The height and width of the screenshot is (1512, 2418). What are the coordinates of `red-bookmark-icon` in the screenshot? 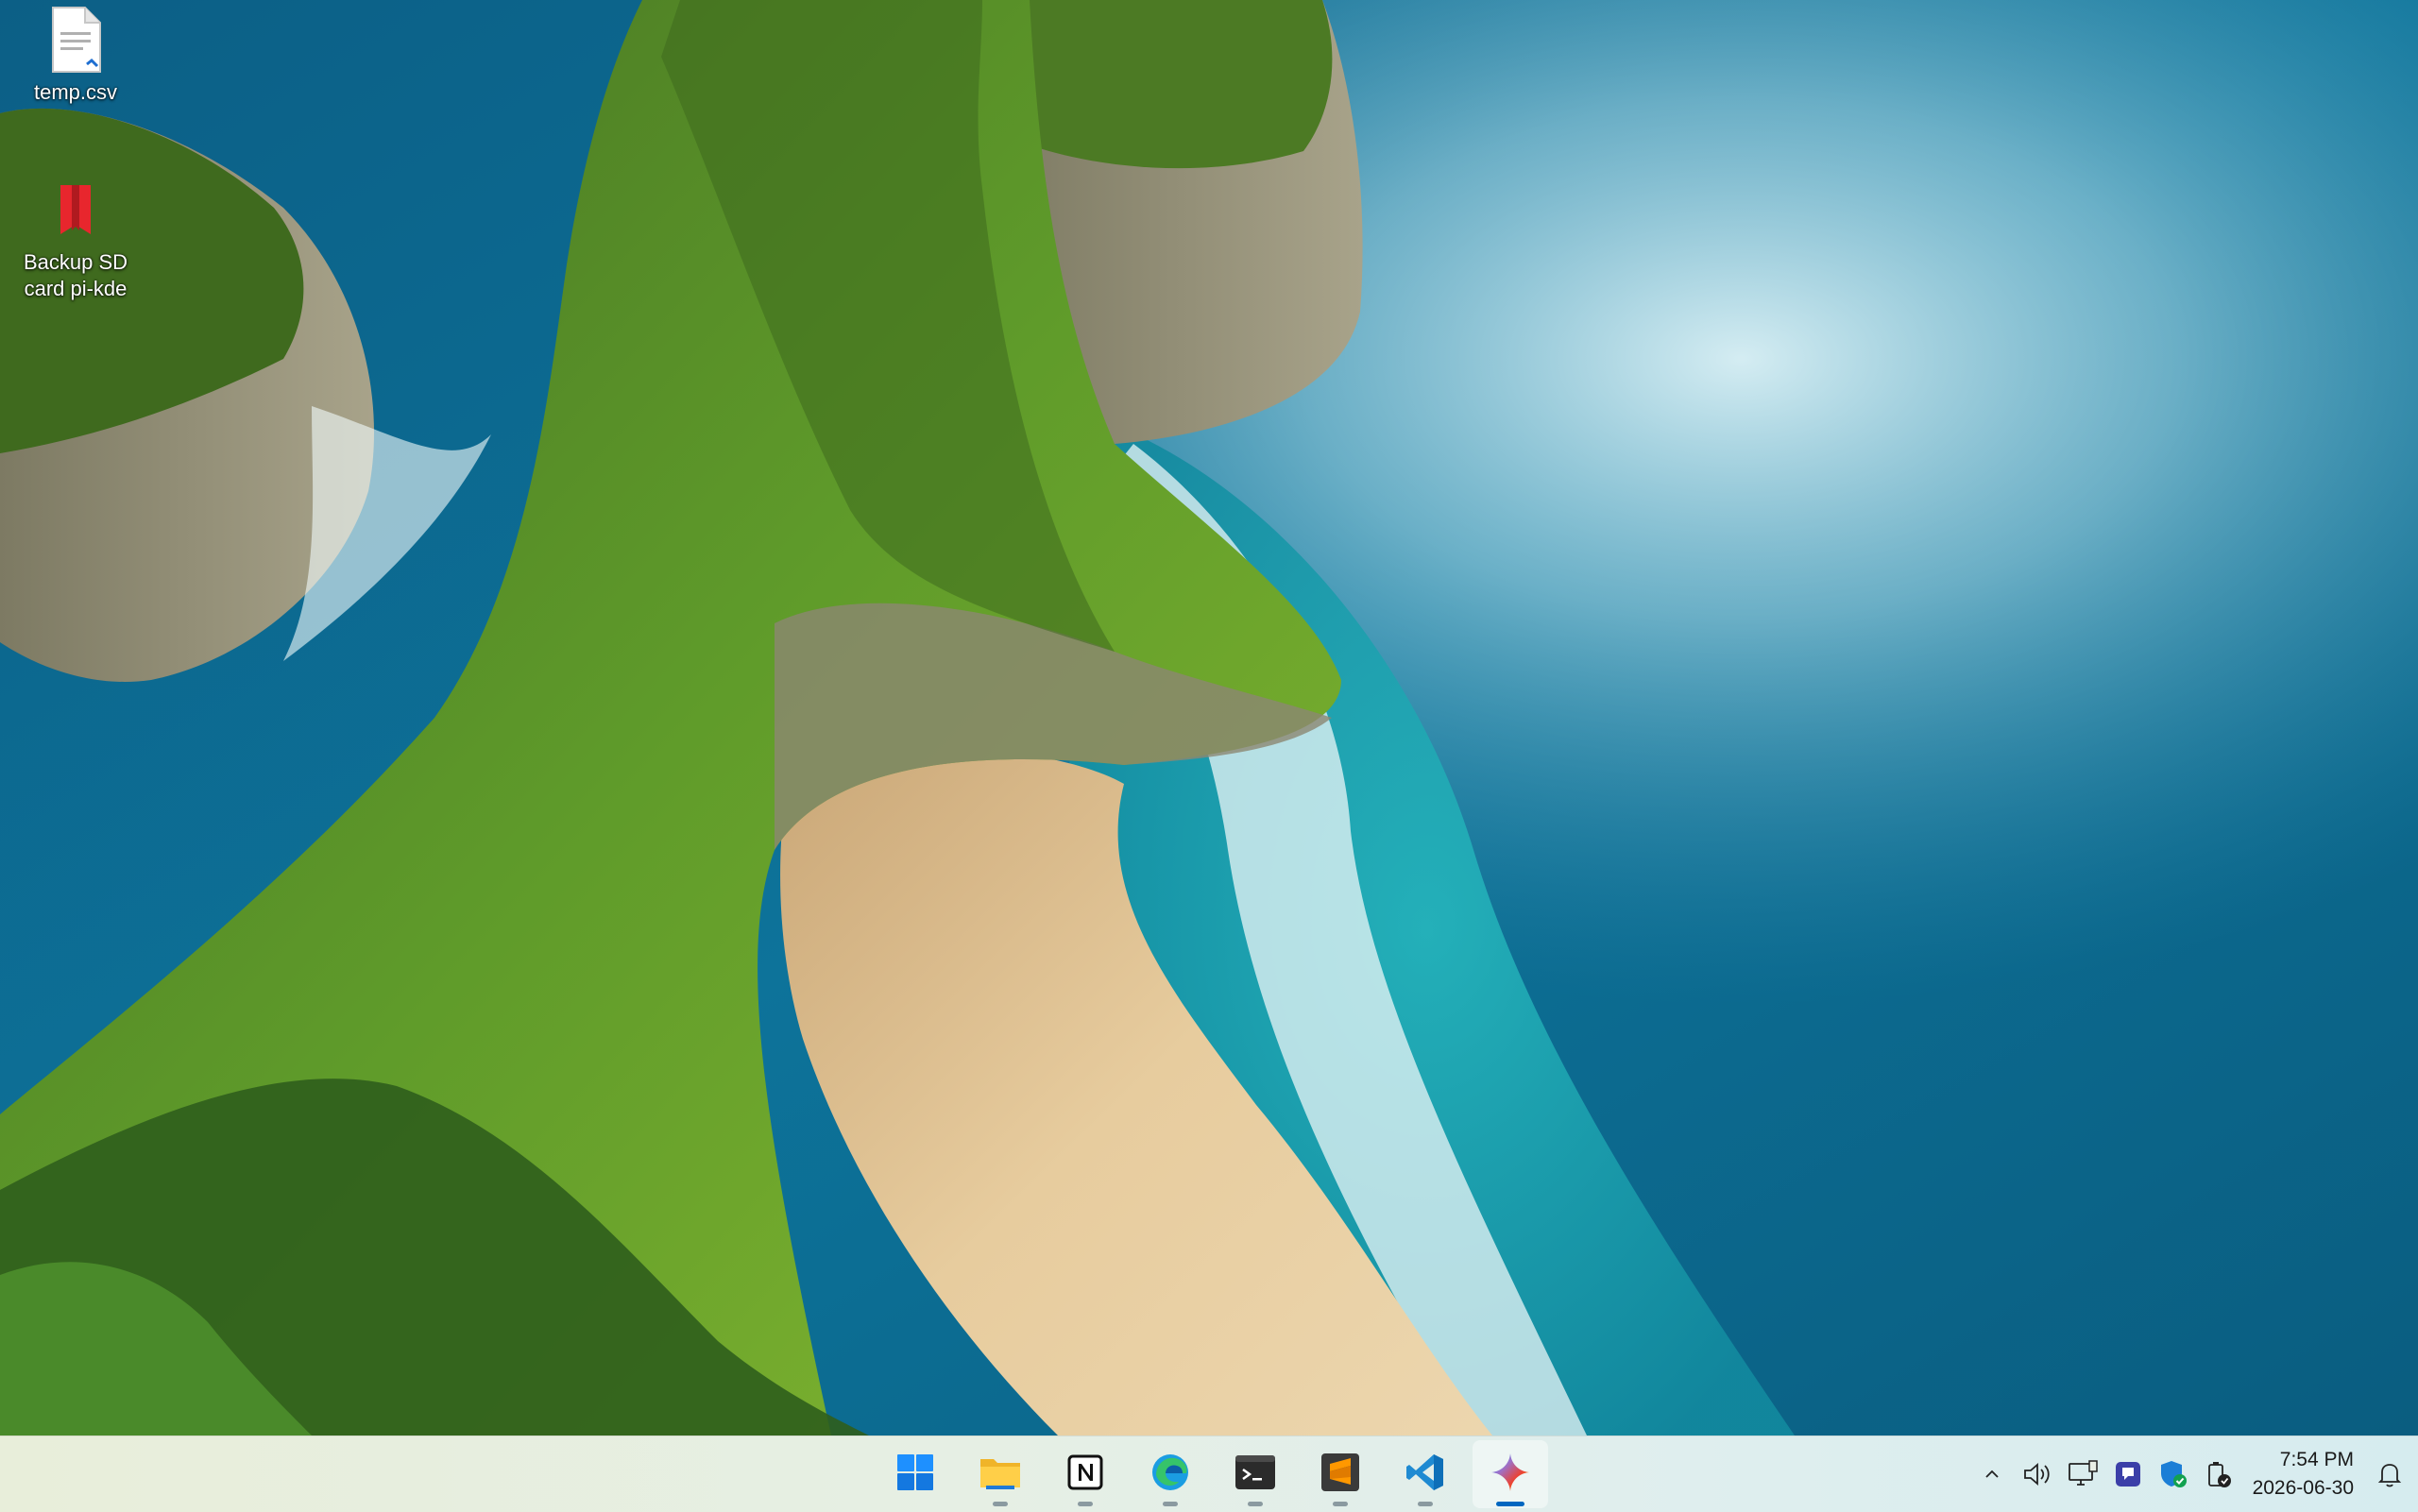 It's located at (76, 210).